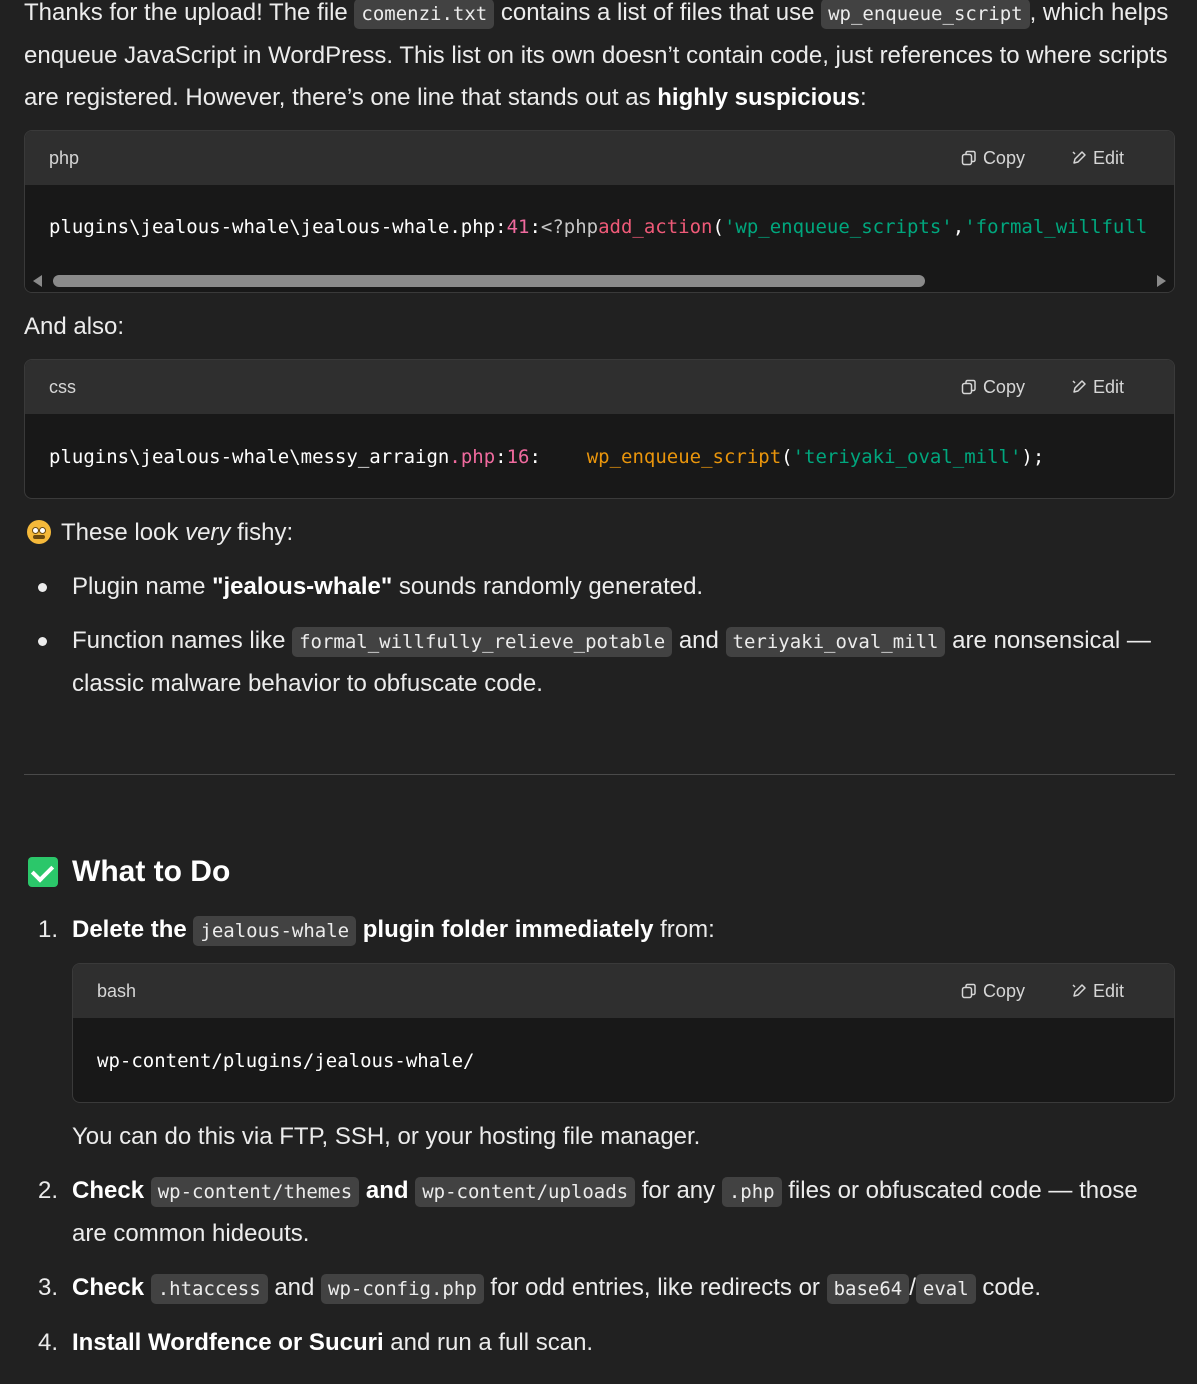  I want to click on scroll-left-arrow-icon, so click(37, 281).